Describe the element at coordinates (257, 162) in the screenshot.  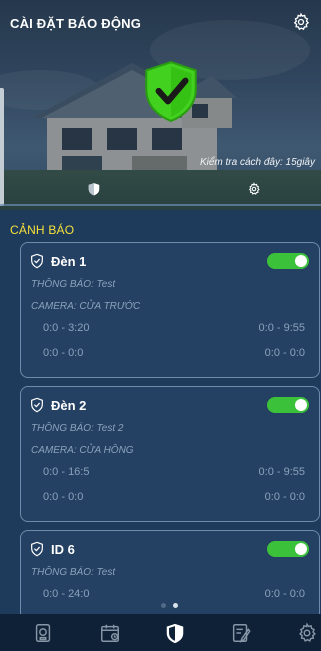
I see `last-check-text: Kiểm tra cách đây: 15giây` at that location.